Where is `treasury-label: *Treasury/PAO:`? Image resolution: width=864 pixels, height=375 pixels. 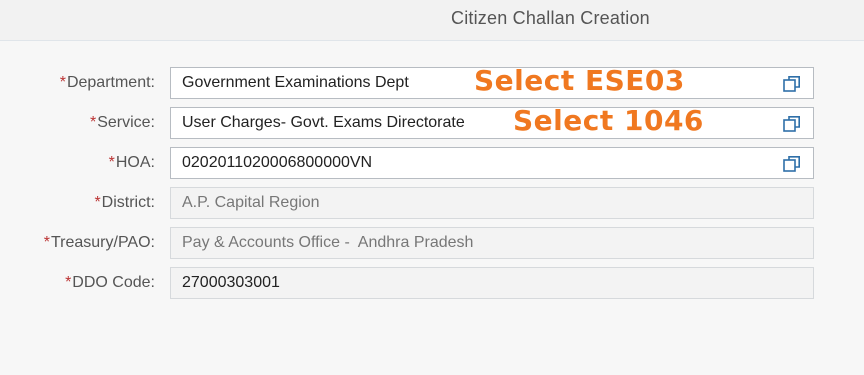 treasury-label: *Treasury/PAO: is located at coordinates (99, 242).